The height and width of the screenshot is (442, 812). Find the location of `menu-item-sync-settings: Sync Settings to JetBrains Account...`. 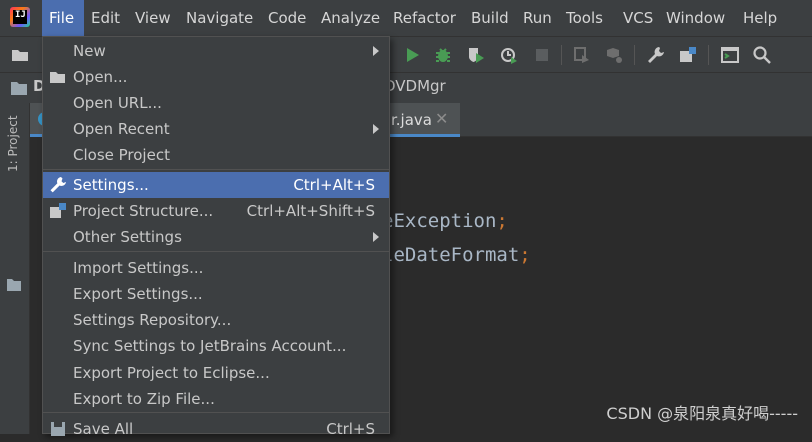

menu-item-sync-settings: Sync Settings to JetBrains Account... is located at coordinates (216, 346).